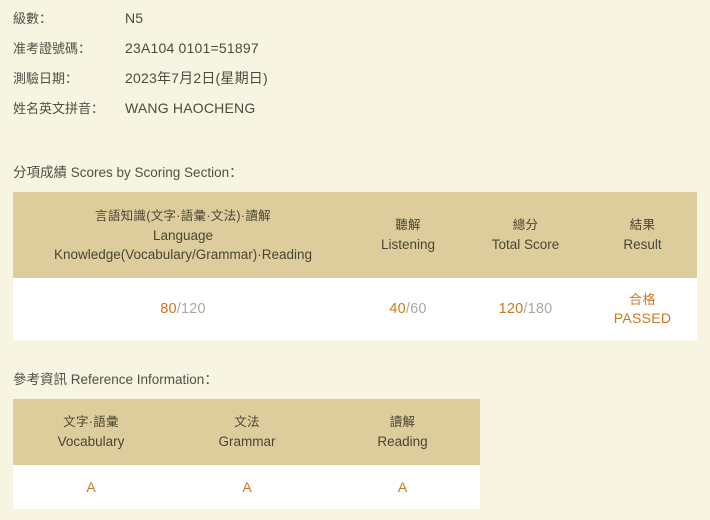  What do you see at coordinates (402, 422) in the screenshot?
I see `reference-header-reading-cjk: 讀解` at bounding box center [402, 422].